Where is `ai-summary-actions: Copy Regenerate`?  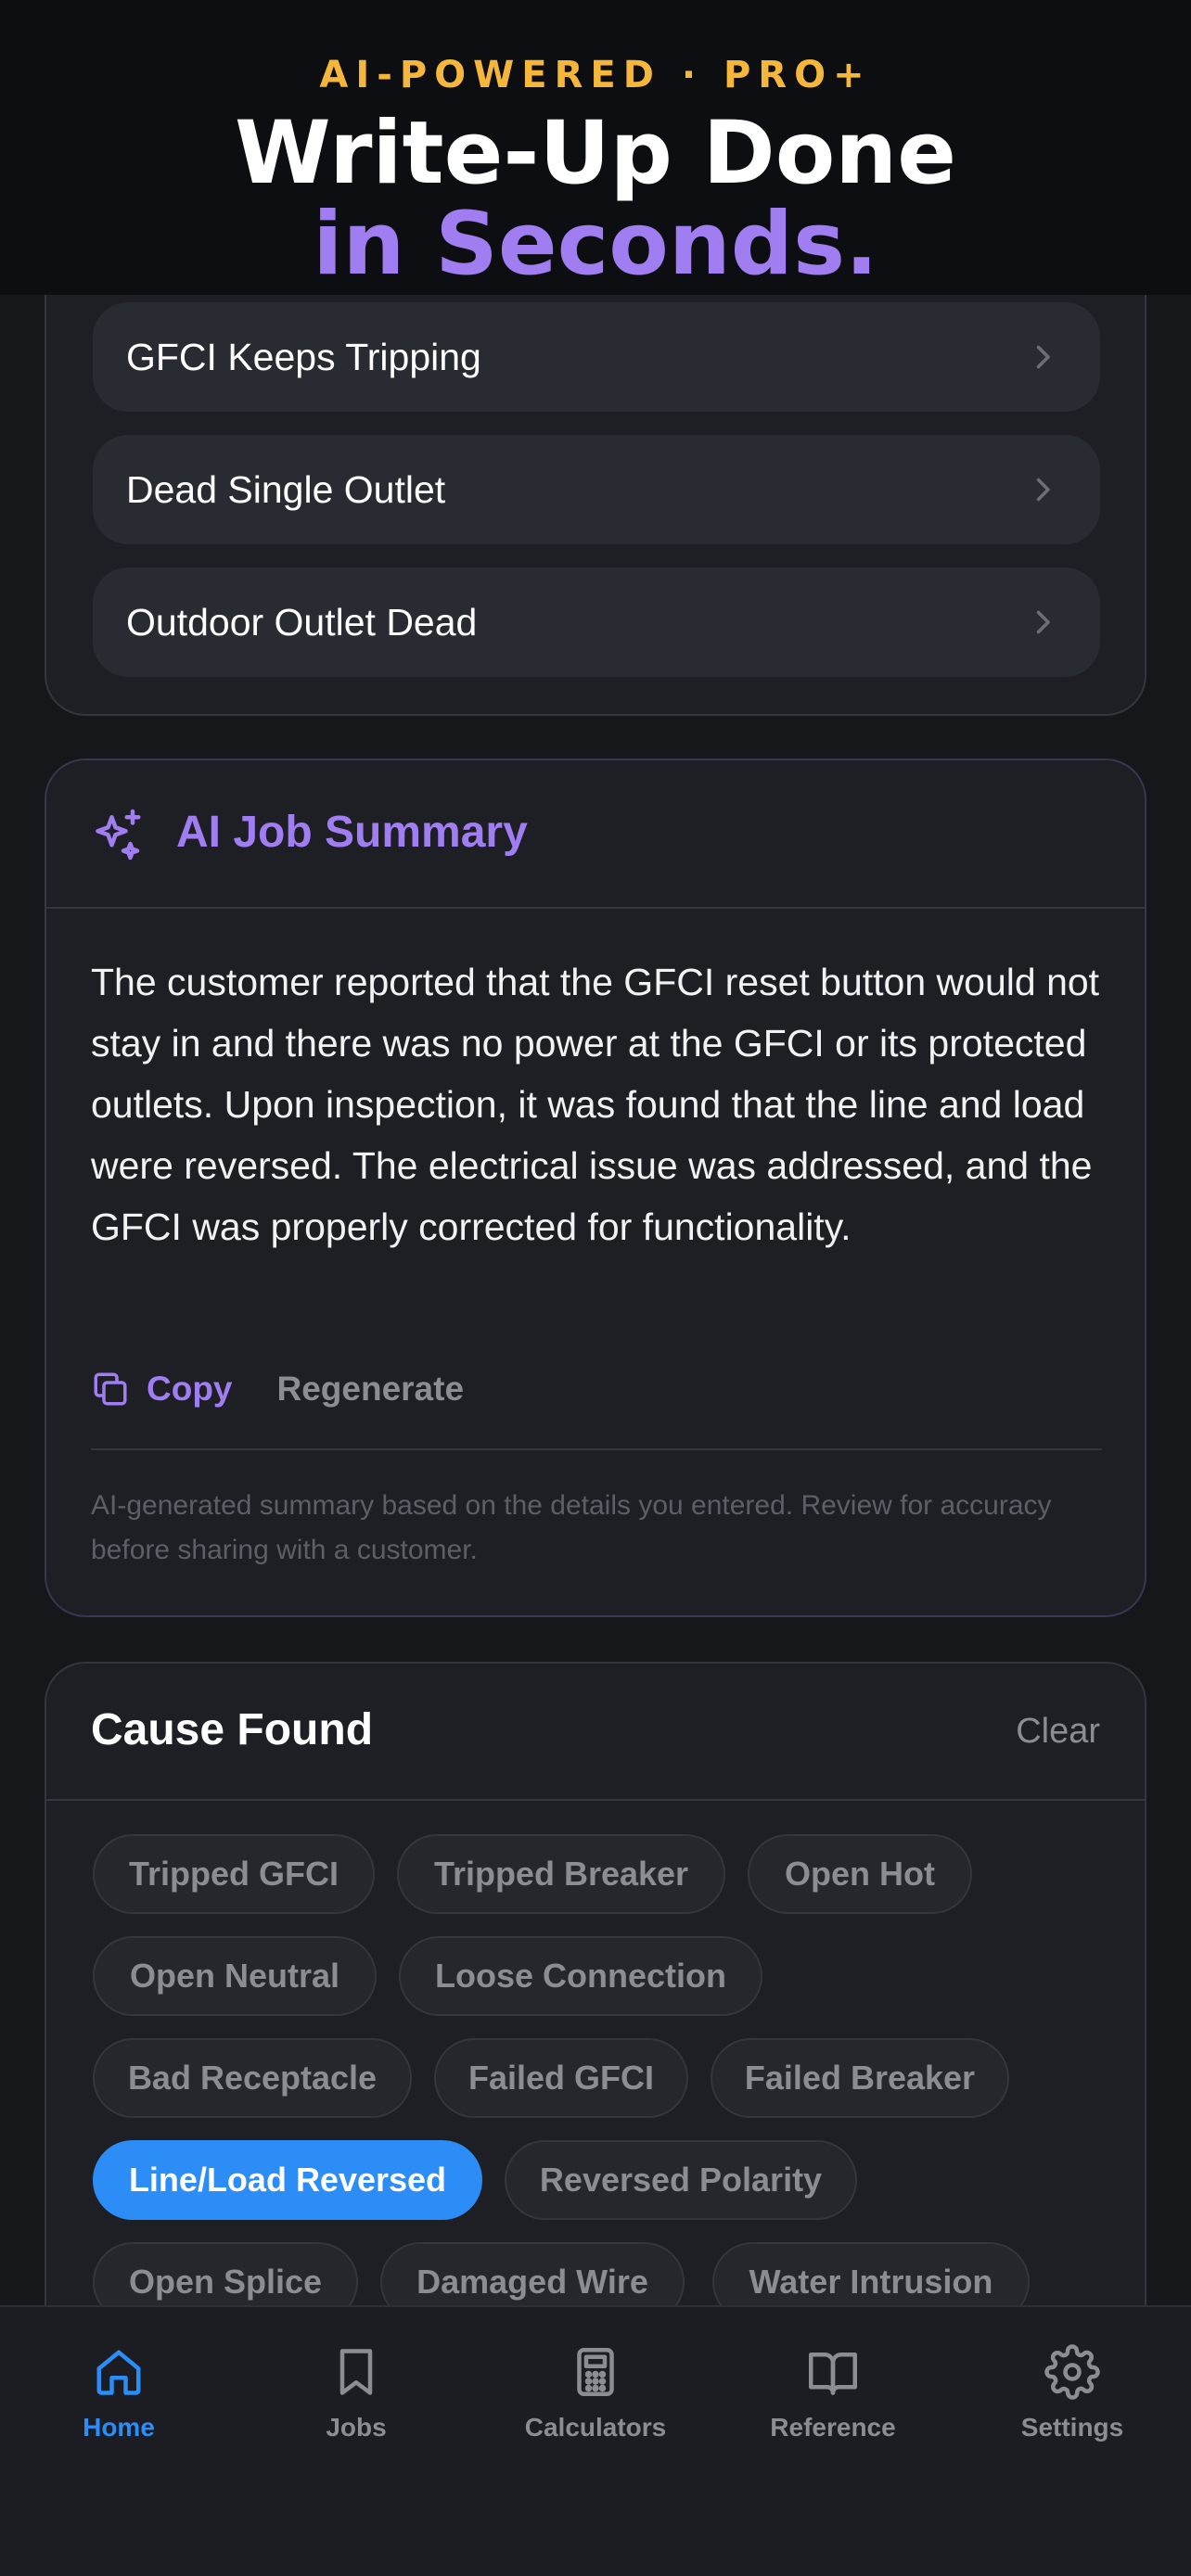
ai-summary-actions: Copy Regenerate is located at coordinates (277, 1389).